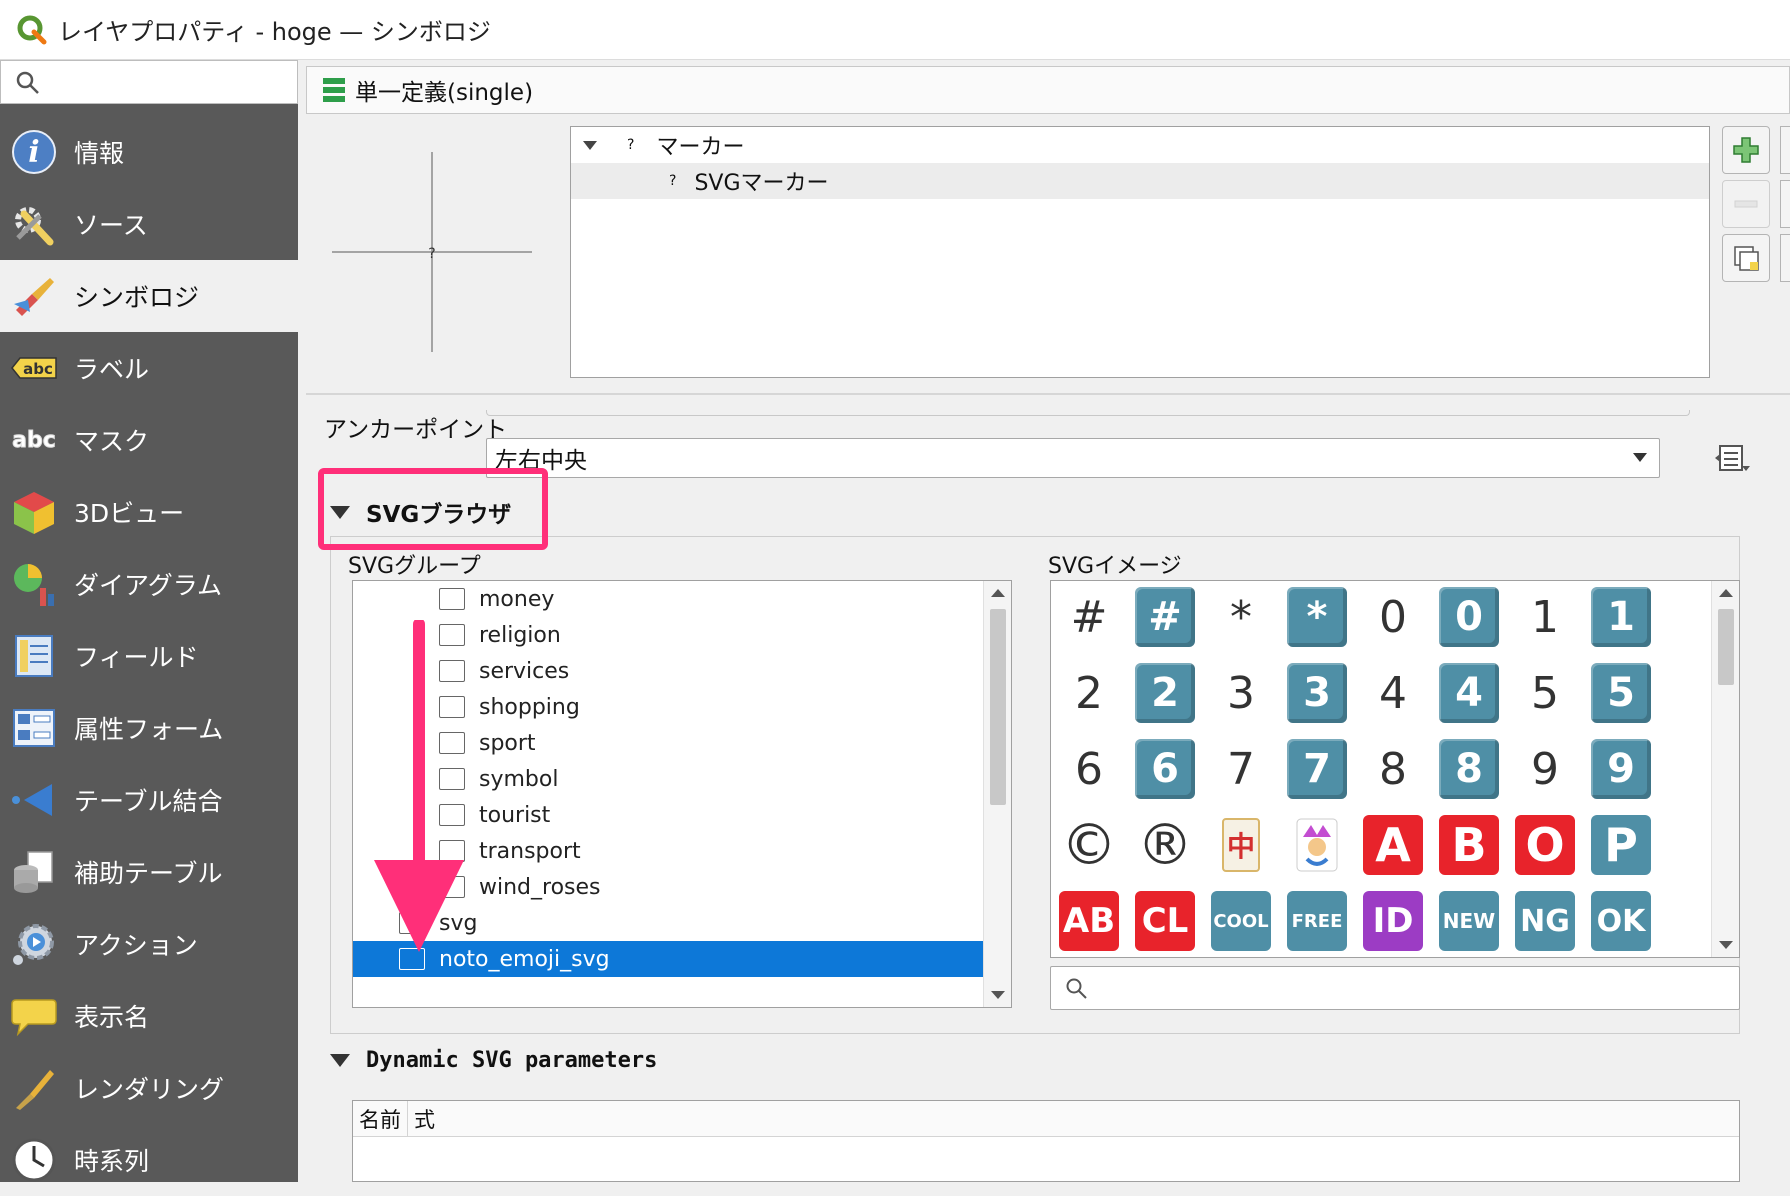 This screenshot has height=1196, width=1790. Describe the element at coordinates (1165, 921) in the screenshot. I see `svg-image-cl: CL` at that location.